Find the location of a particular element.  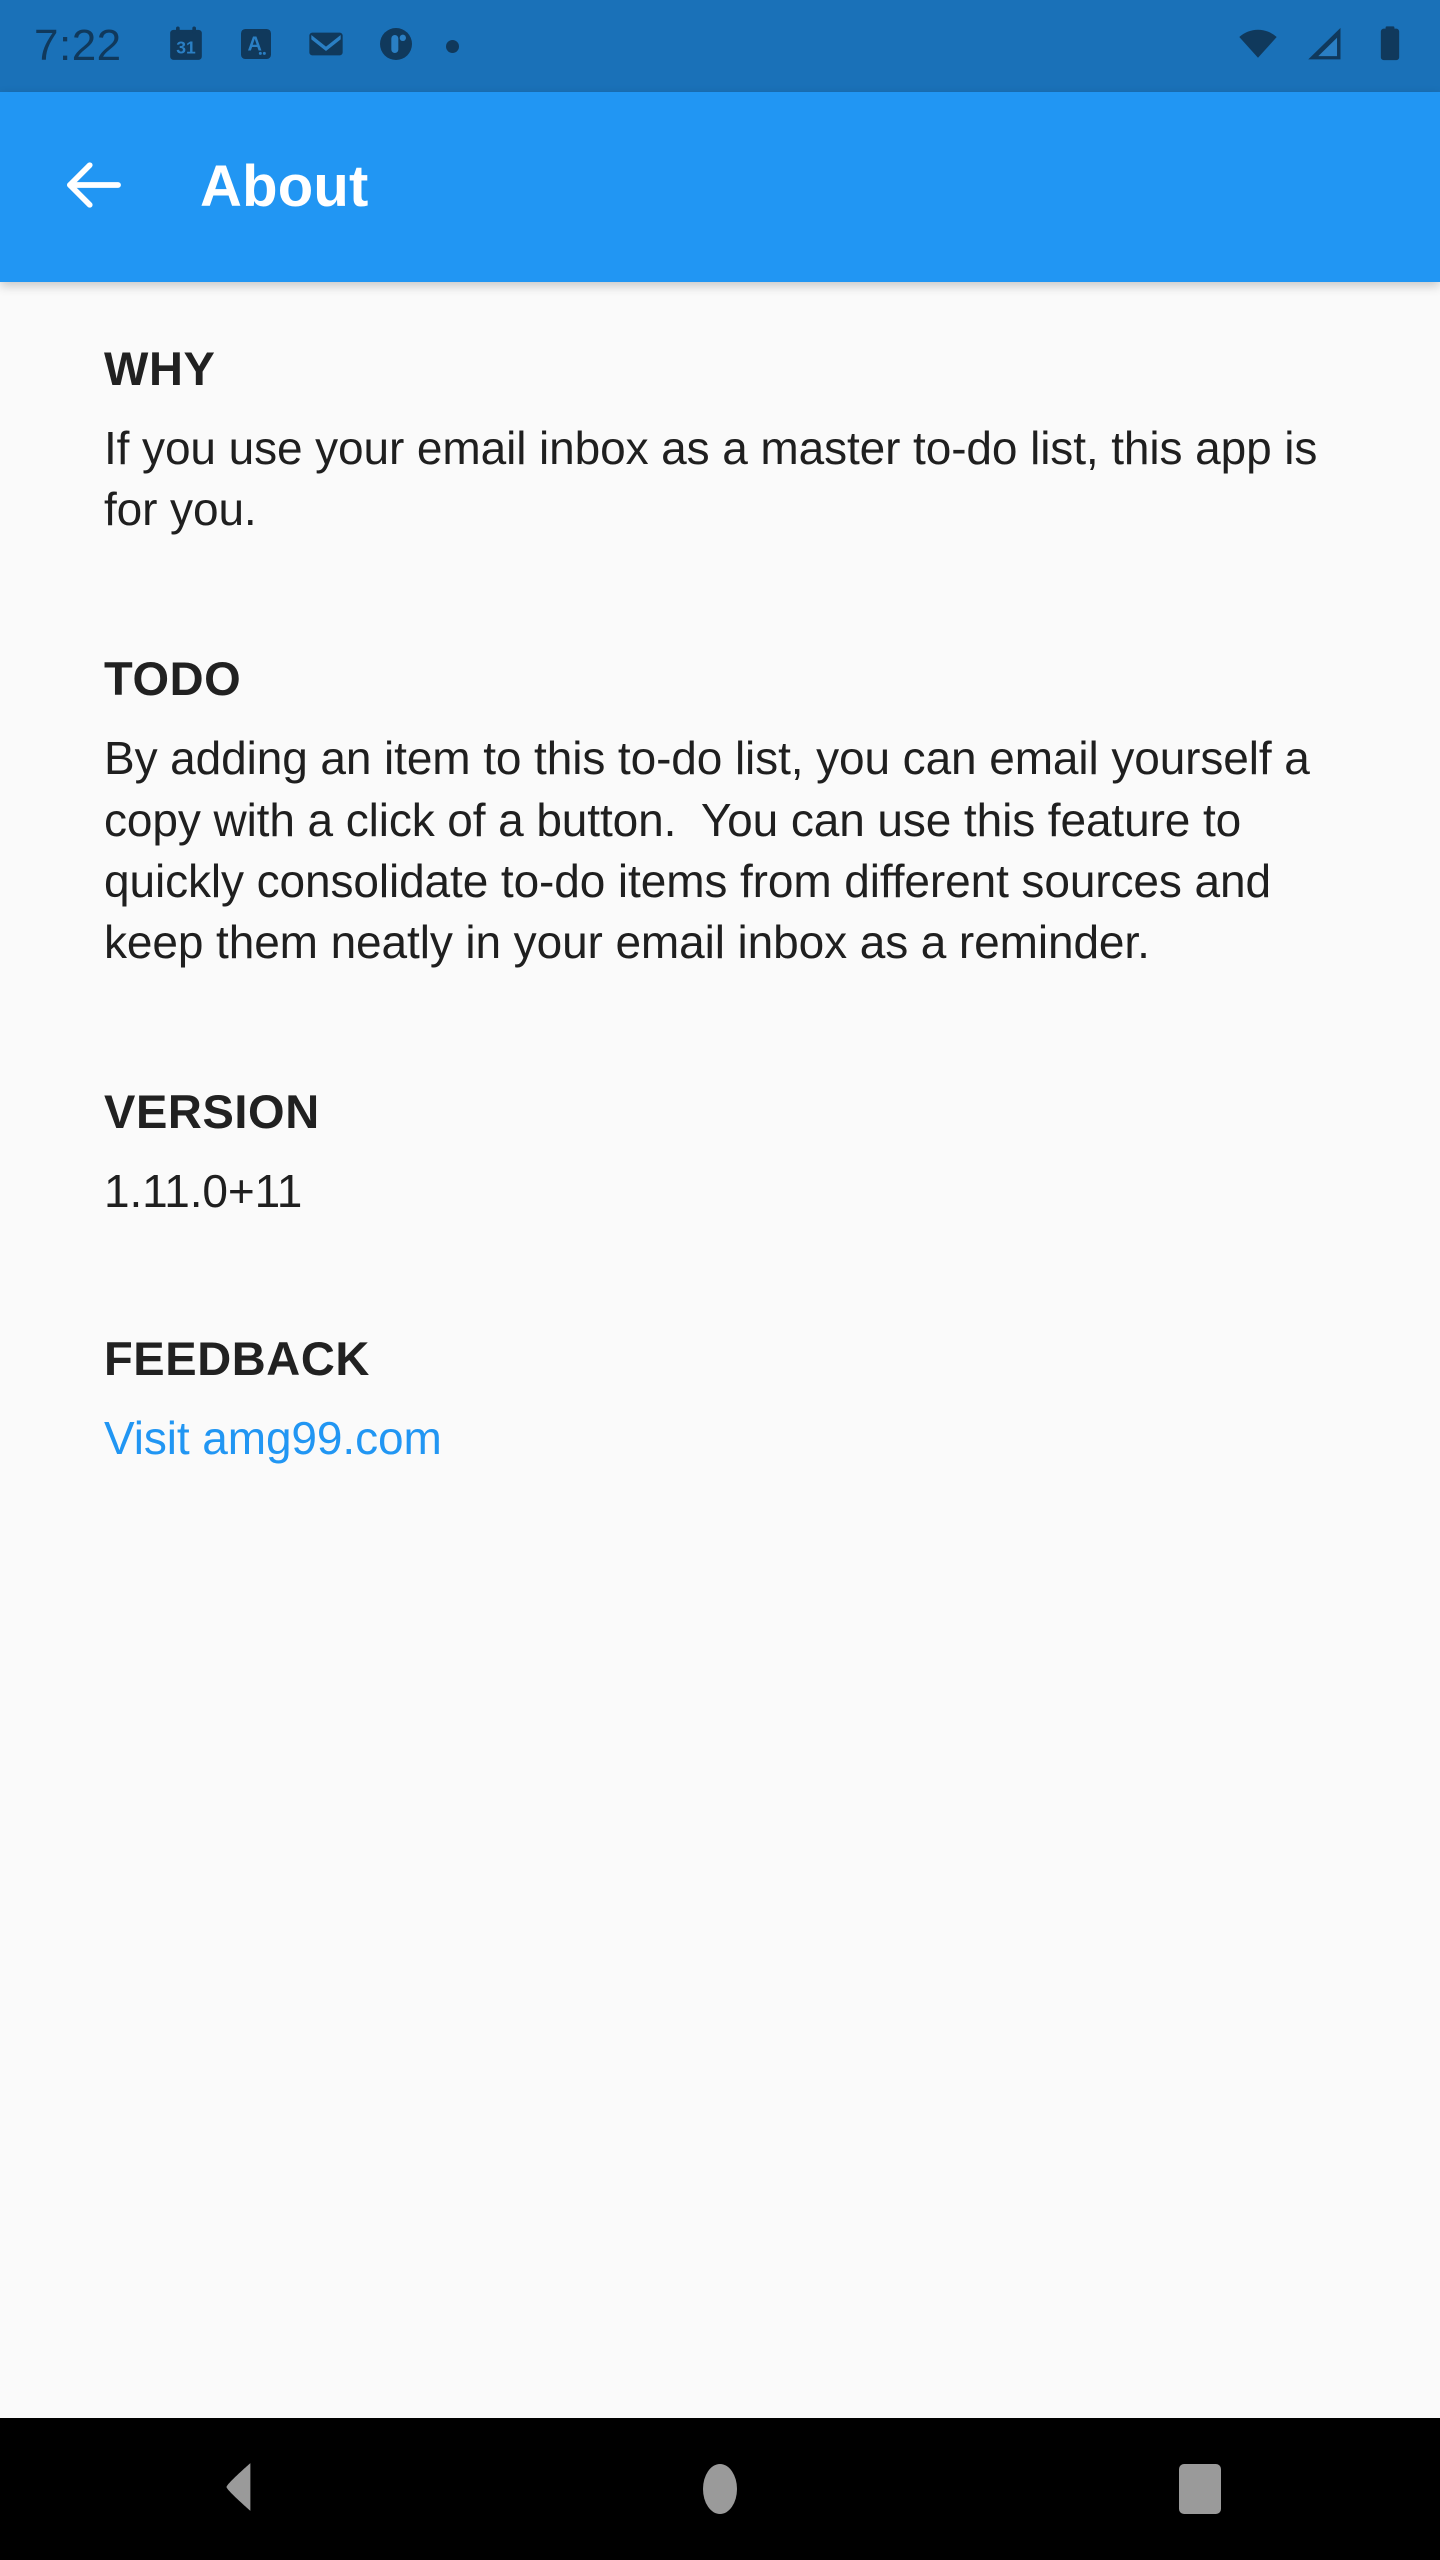

page-title: About is located at coordinates (284, 186).